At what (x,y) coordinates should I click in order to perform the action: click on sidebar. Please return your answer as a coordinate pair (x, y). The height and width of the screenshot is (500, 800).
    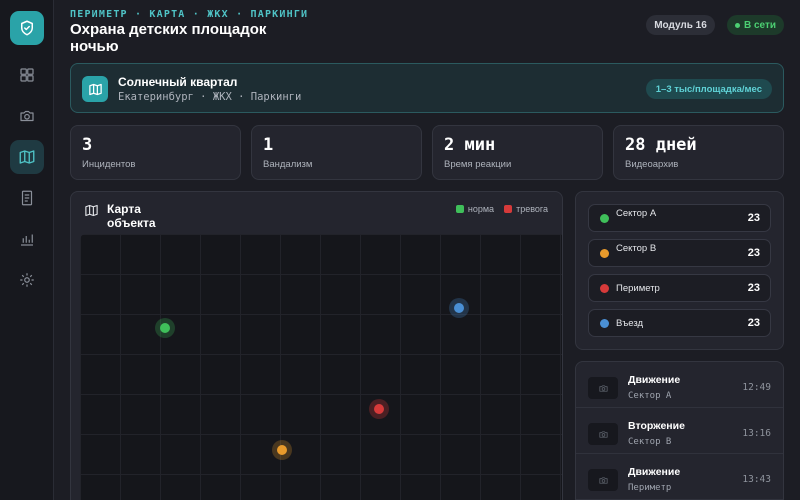
    Looking at the image, I should click on (27, 250).